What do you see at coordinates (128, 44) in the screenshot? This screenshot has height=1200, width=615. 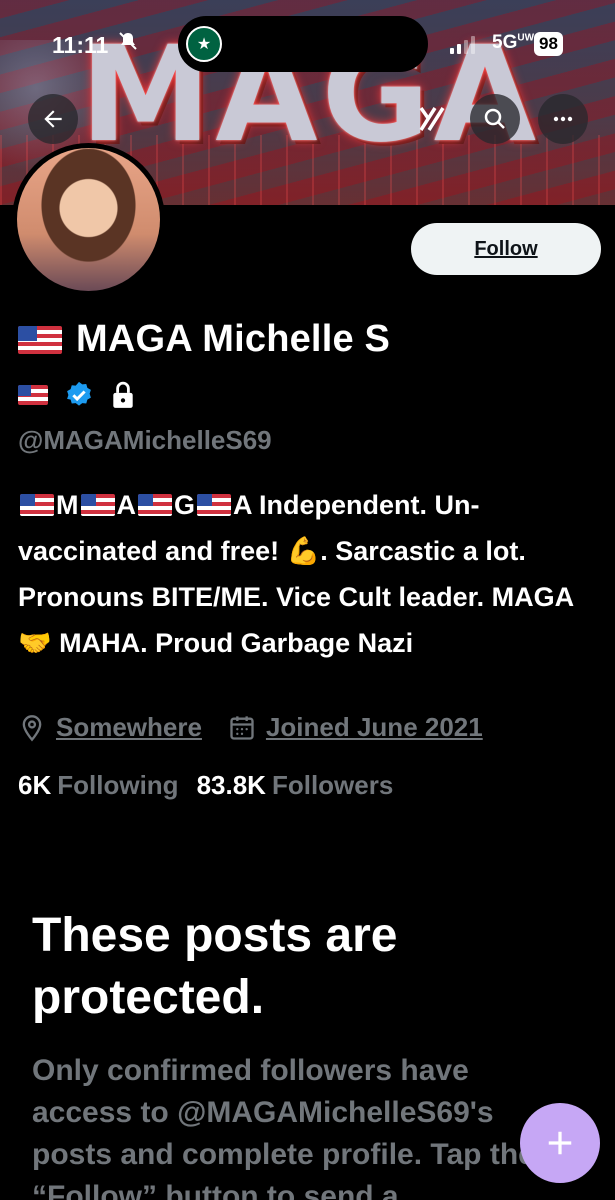 I see `bell-off-icon` at bounding box center [128, 44].